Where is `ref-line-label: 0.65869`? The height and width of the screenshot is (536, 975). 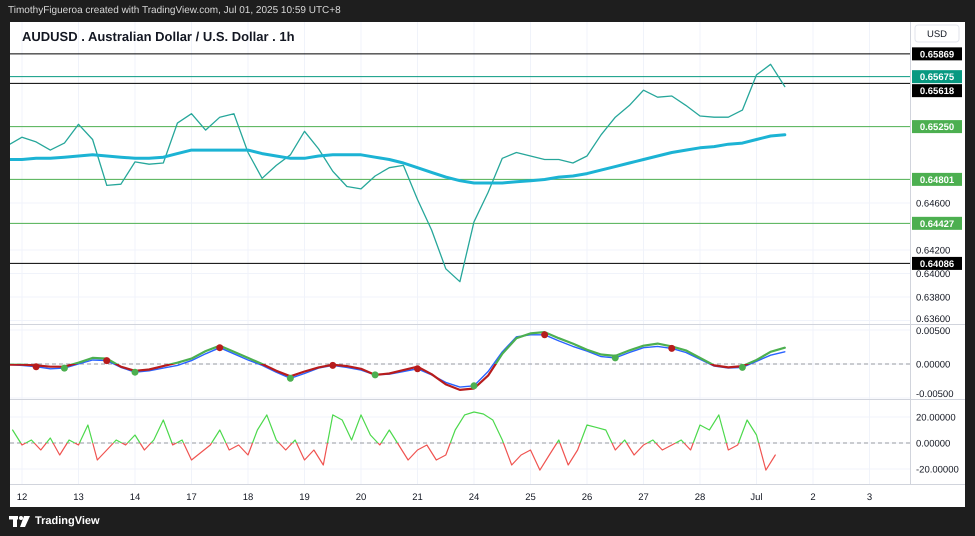 ref-line-label: 0.65869 is located at coordinates (937, 54).